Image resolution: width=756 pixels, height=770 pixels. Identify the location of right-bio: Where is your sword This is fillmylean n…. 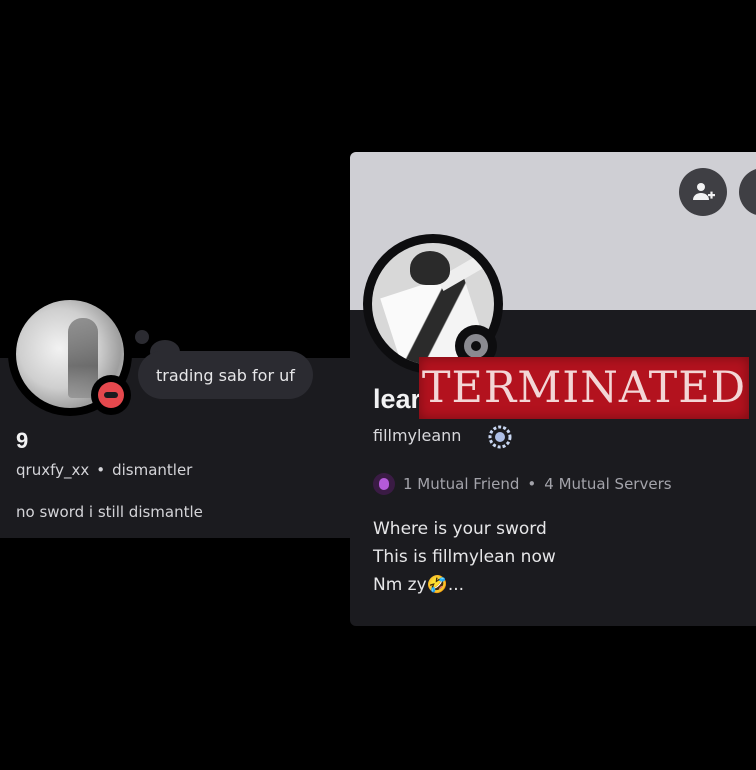
(464, 557).